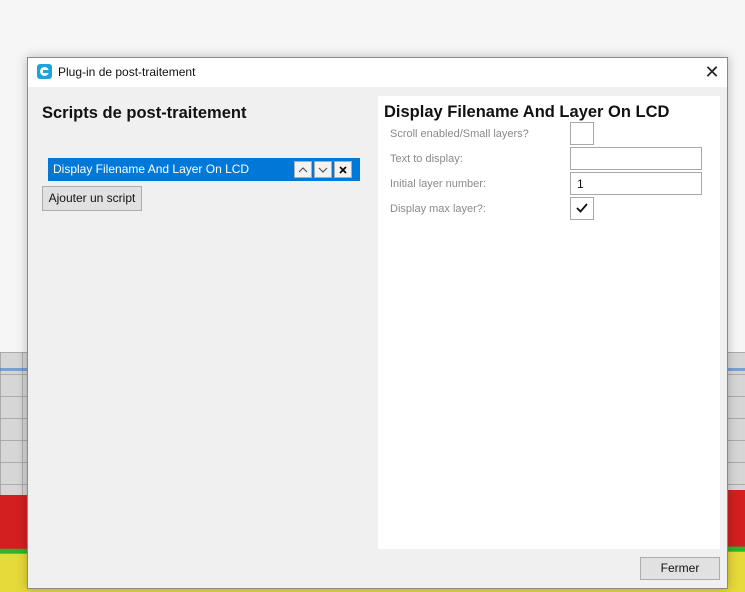  What do you see at coordinates (144, 113) in the screenshot?
I see `scripts-section-title: Scripts de post-traitement` at bounding box center [144, 113].